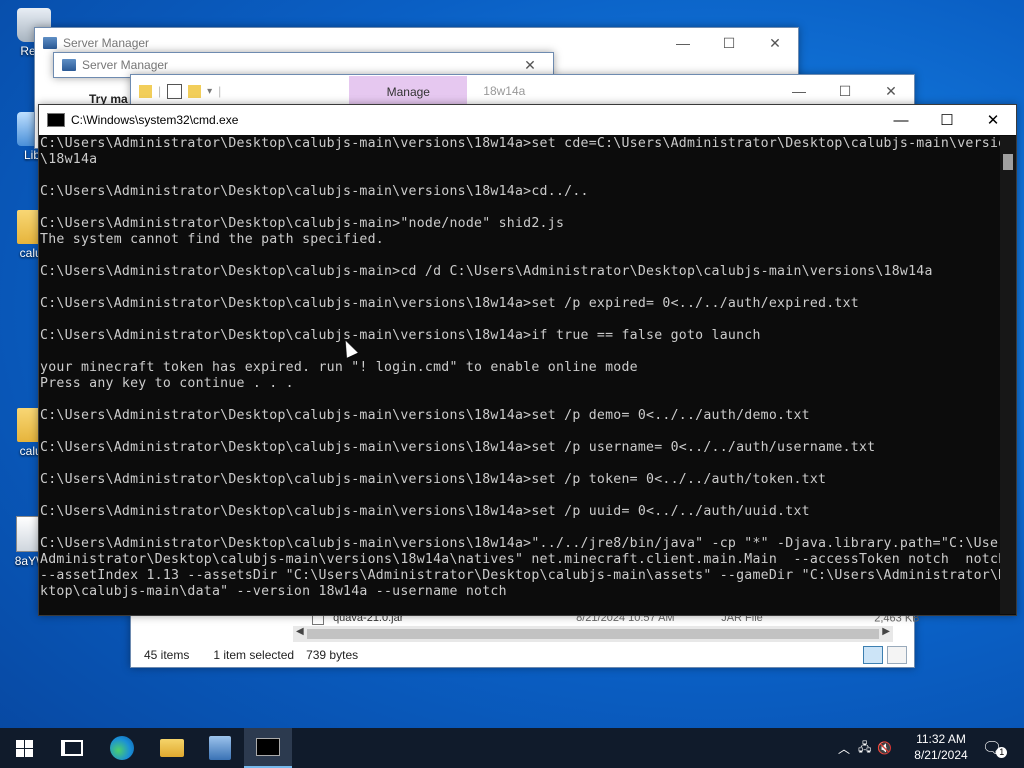 The height and width of the screenshot is (768, 1024). I want to click on console-line: \18w14a, so click(69, 159).